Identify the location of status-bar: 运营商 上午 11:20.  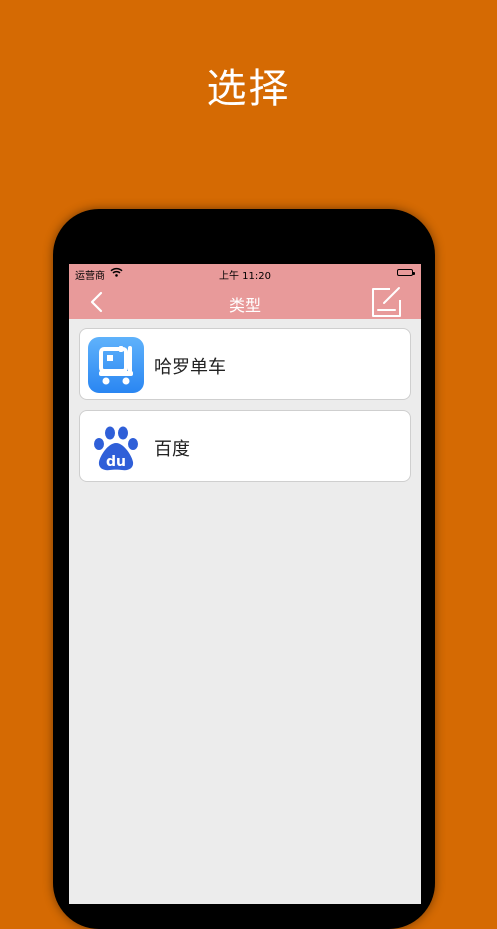
(245, 274).